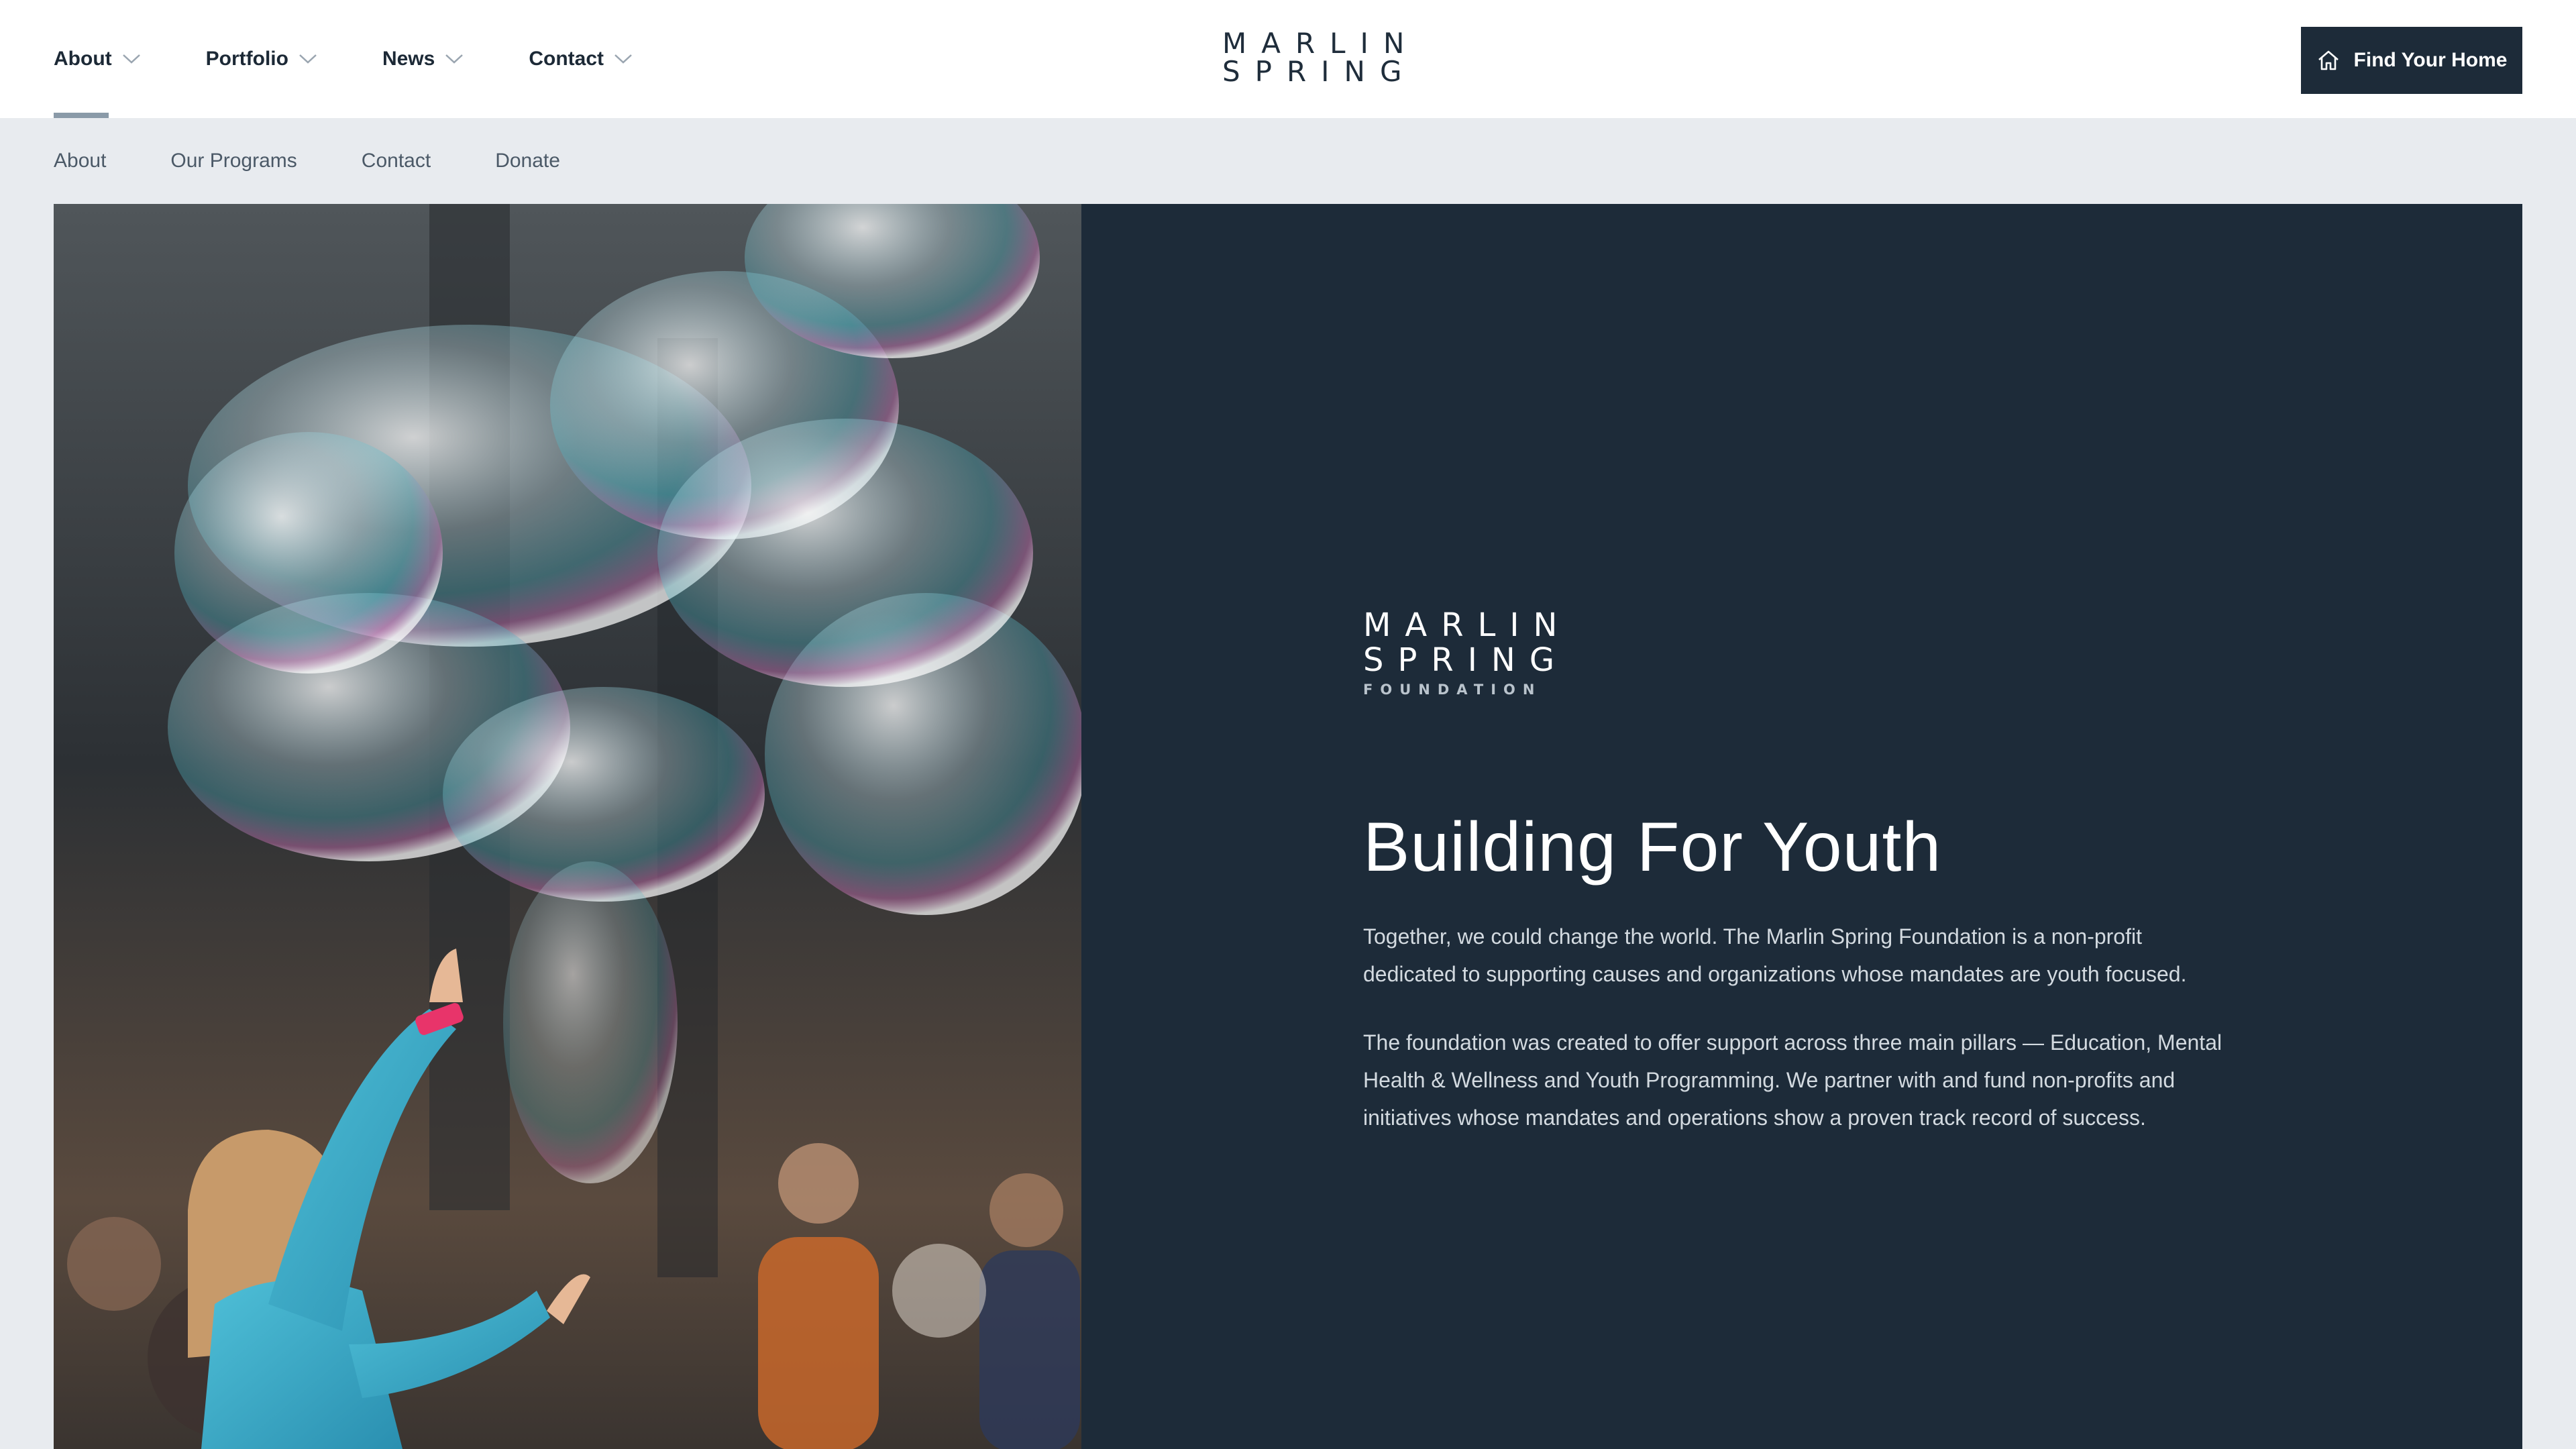  Describe the element at coordinates (233, 161) in the screenshot. I see `subnav-item-our-programs: Our Programs` at that location.